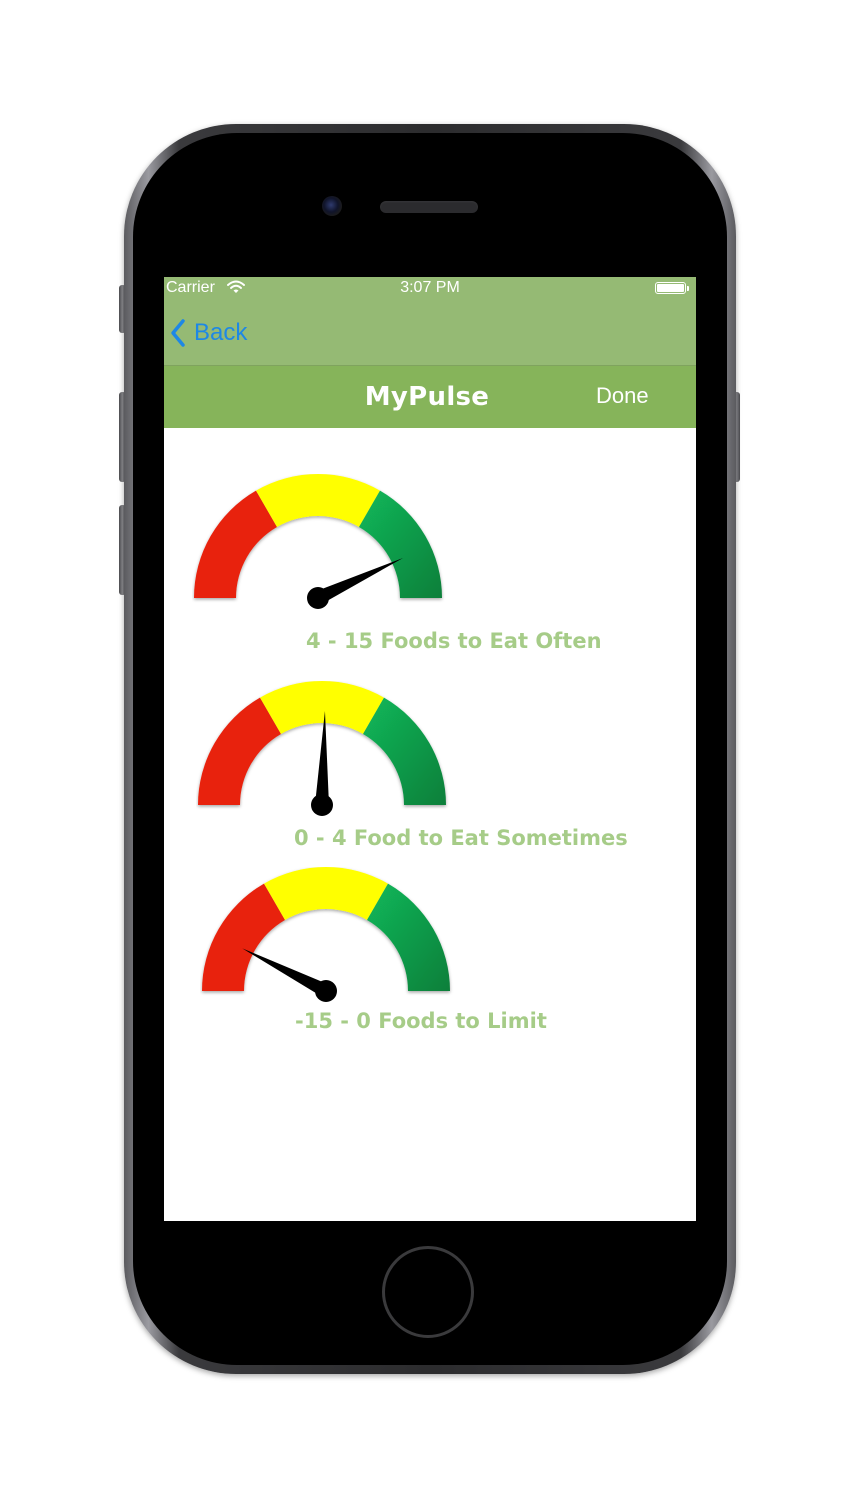 This screenshot has height=1500, width=857. I want to click on gauge-eat-often, so click(318, 541).